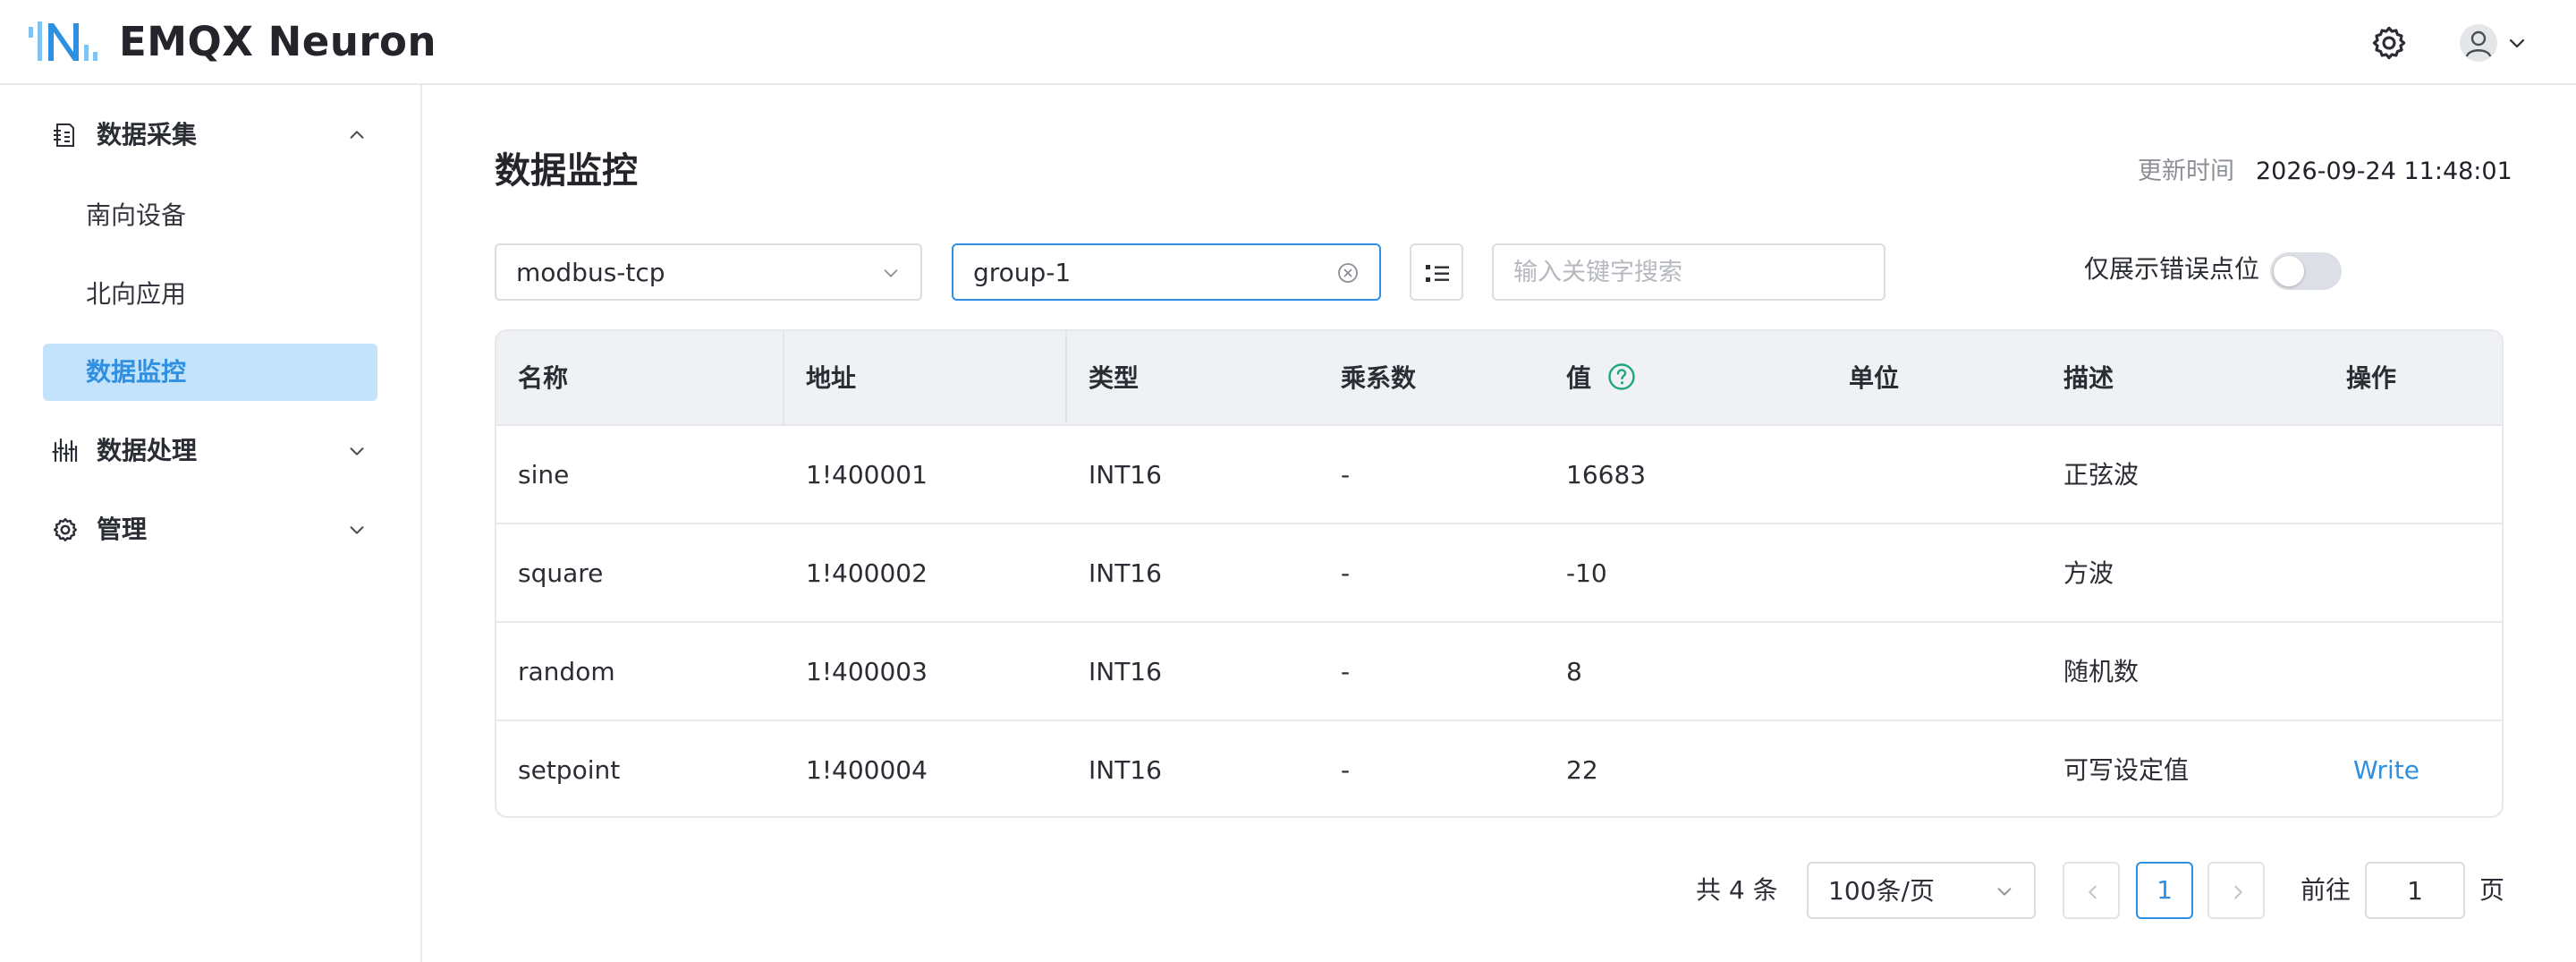 This screenshot has width=2576, height=962. Describe the element at coordinates (590, 272) in the screenshot. I see `node-select-value: modbus-tcp` at that location.